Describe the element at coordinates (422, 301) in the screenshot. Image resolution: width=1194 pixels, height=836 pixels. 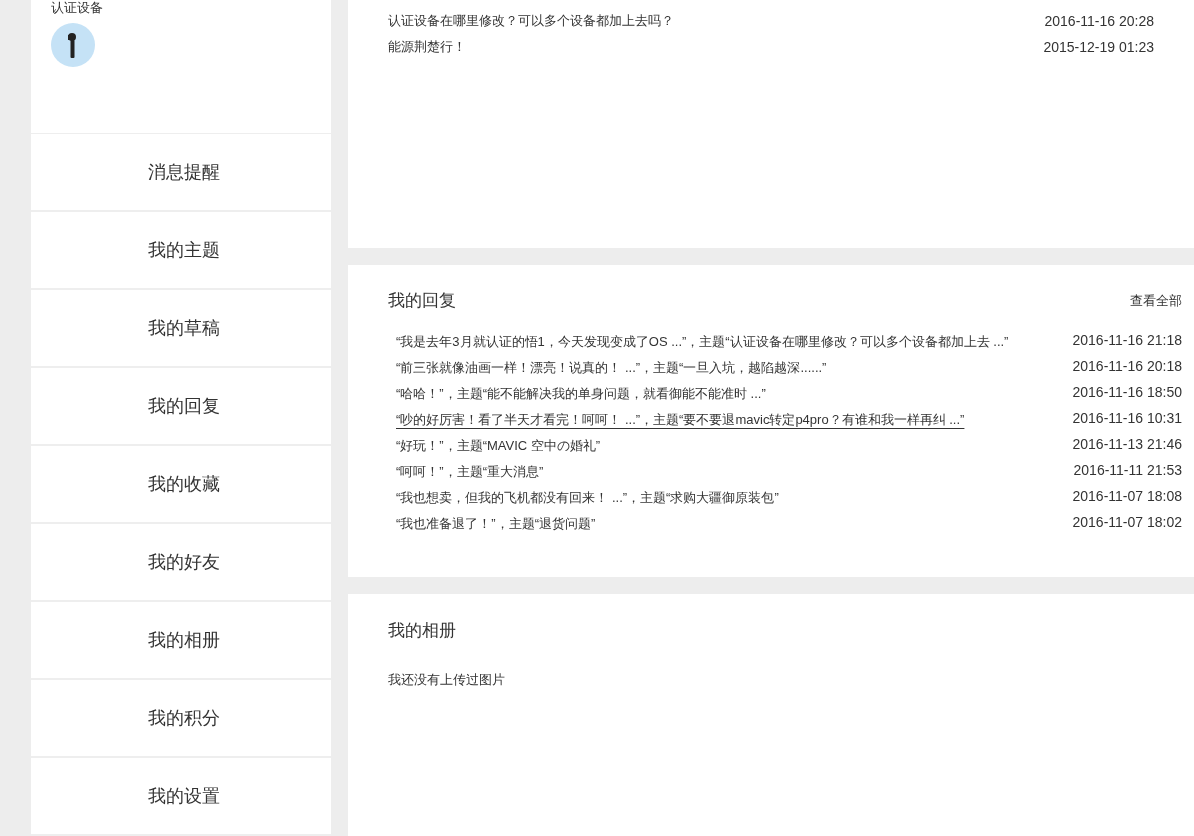
I see `section-title: 我的回复` at that location.